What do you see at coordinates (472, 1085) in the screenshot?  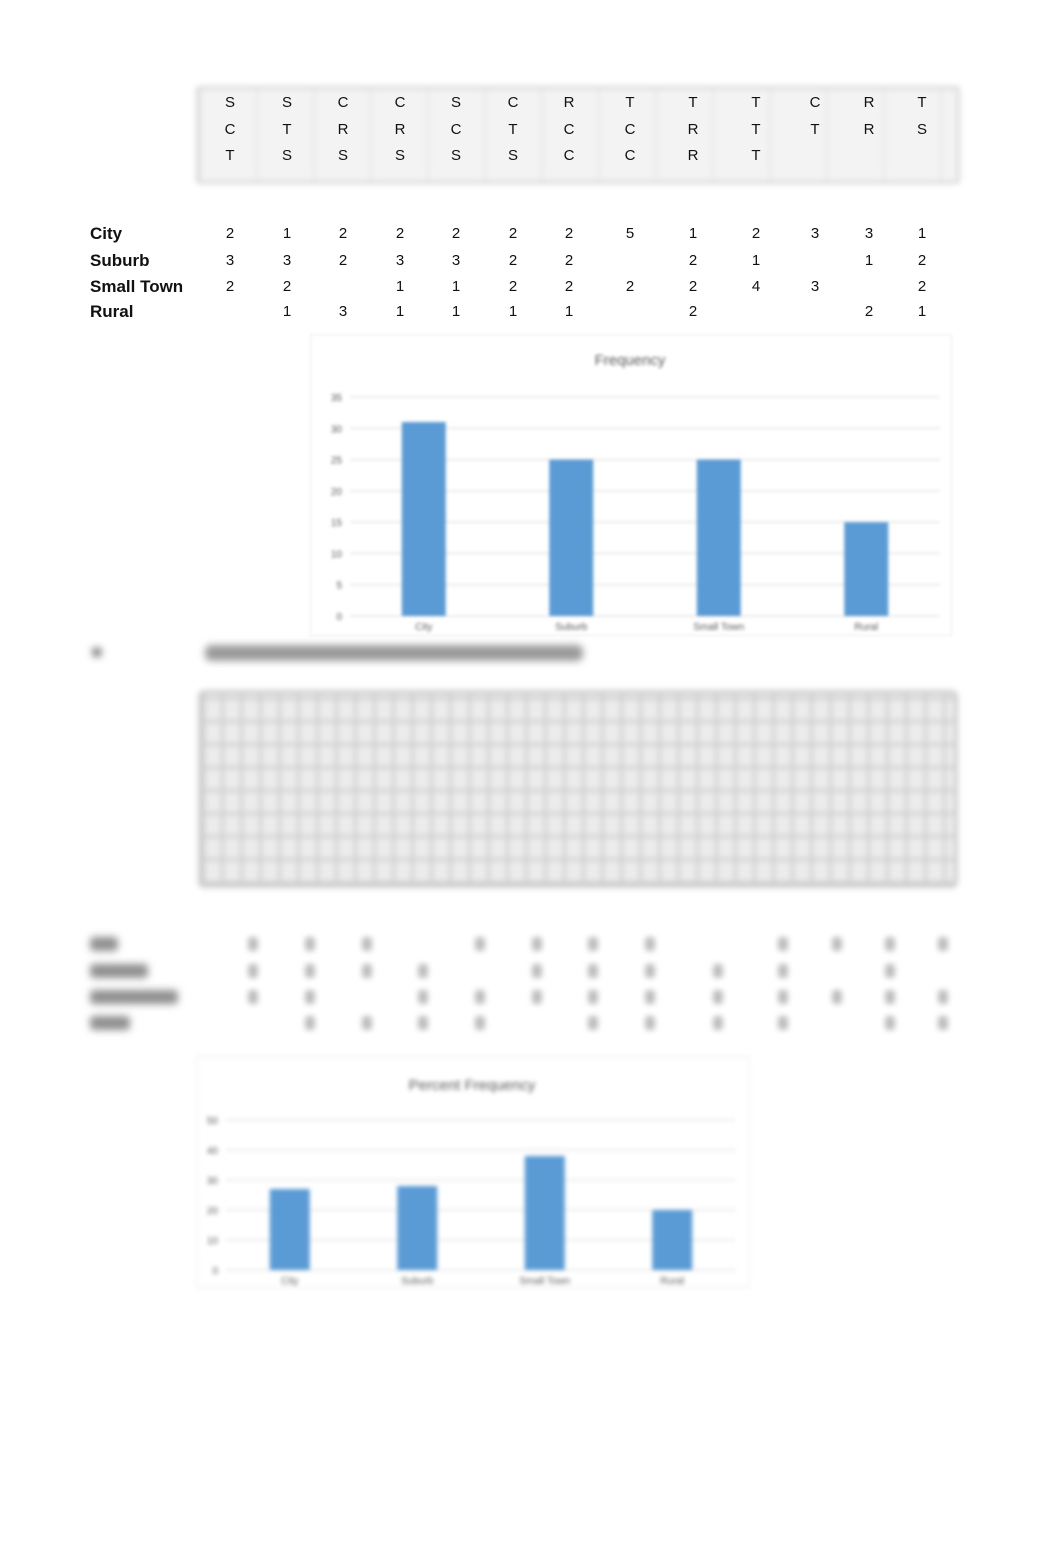 I see `chart-title: Percent Frequency` at bounding box center [472, 1085].